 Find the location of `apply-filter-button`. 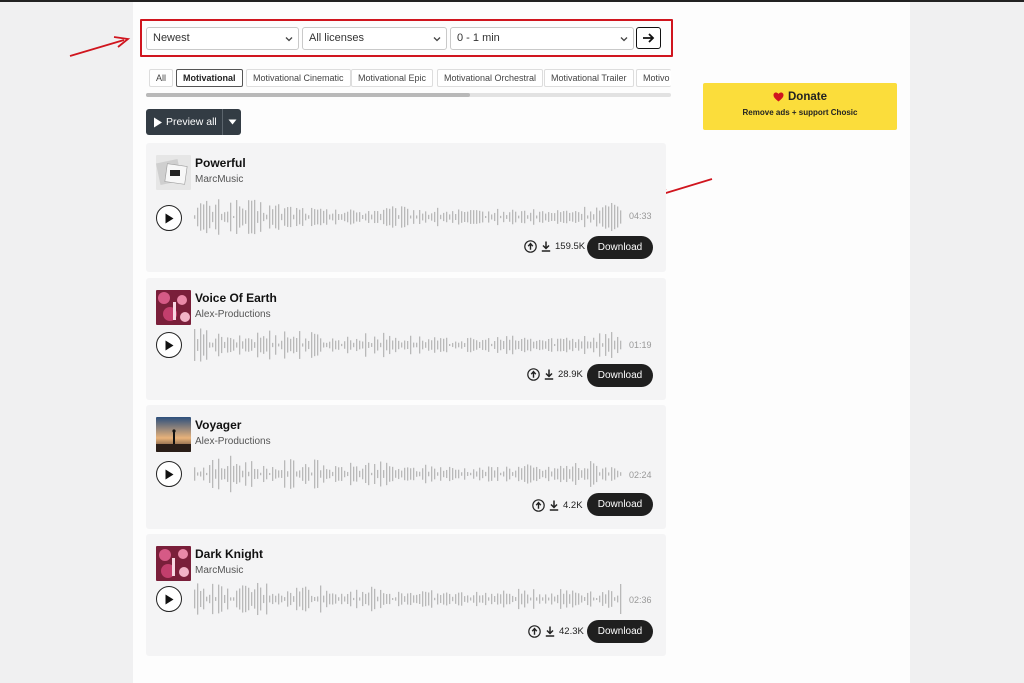

apply-filter-button is located at coordinates (648, 38).